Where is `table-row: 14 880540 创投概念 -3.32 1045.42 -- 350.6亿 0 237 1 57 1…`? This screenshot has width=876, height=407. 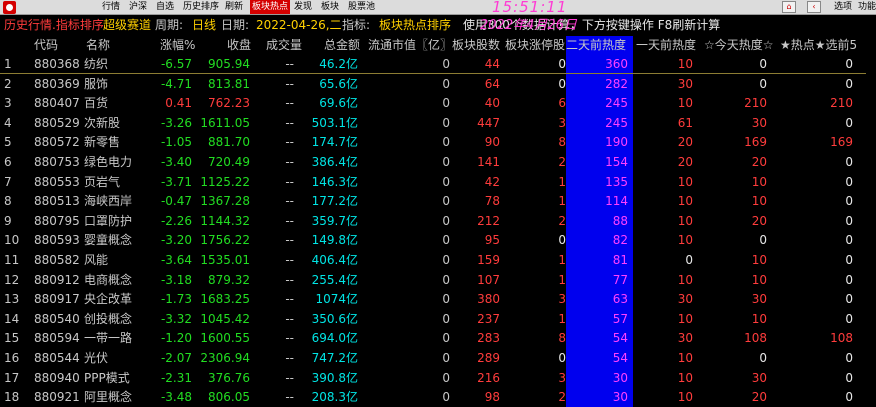
table-row: 14 880540 创投概念 -3.32 1045.42 -- 350.6亿 0 237 1 57 1… is located at coordinates (438, 319).